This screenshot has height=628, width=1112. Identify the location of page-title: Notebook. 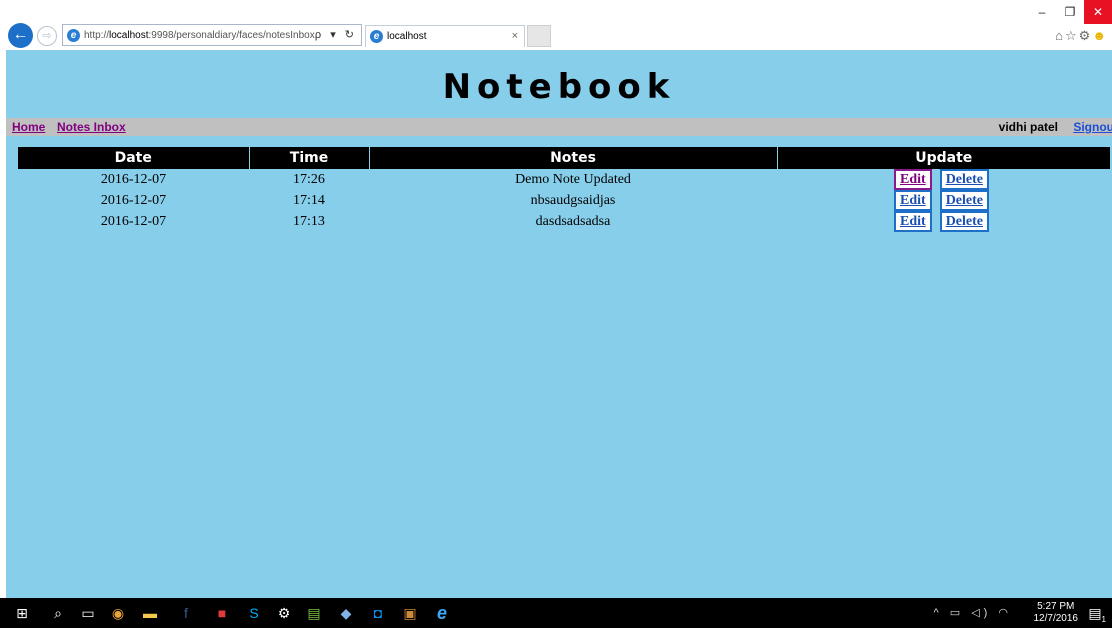
(559, 87).